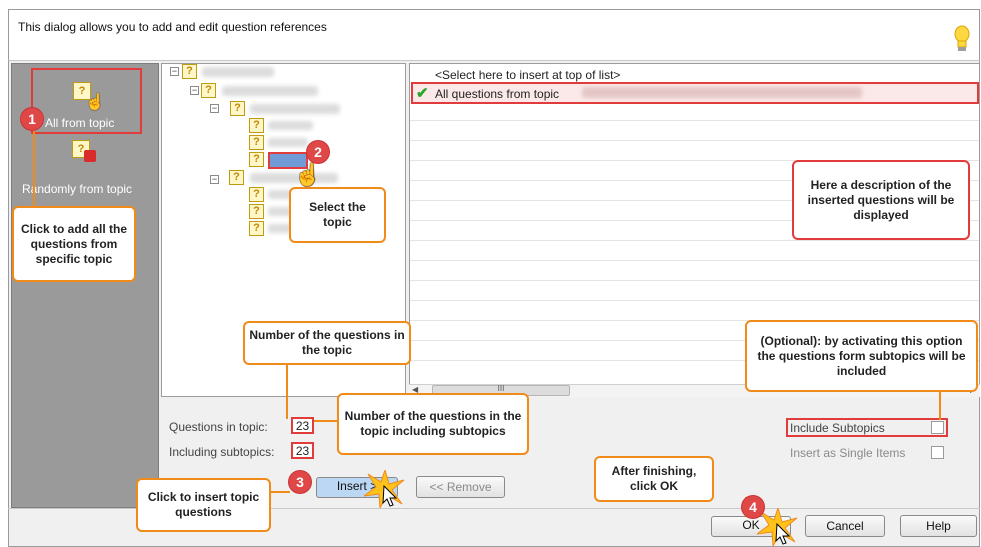  I want to click on cancel-button: Cancel, so click(845, 526).